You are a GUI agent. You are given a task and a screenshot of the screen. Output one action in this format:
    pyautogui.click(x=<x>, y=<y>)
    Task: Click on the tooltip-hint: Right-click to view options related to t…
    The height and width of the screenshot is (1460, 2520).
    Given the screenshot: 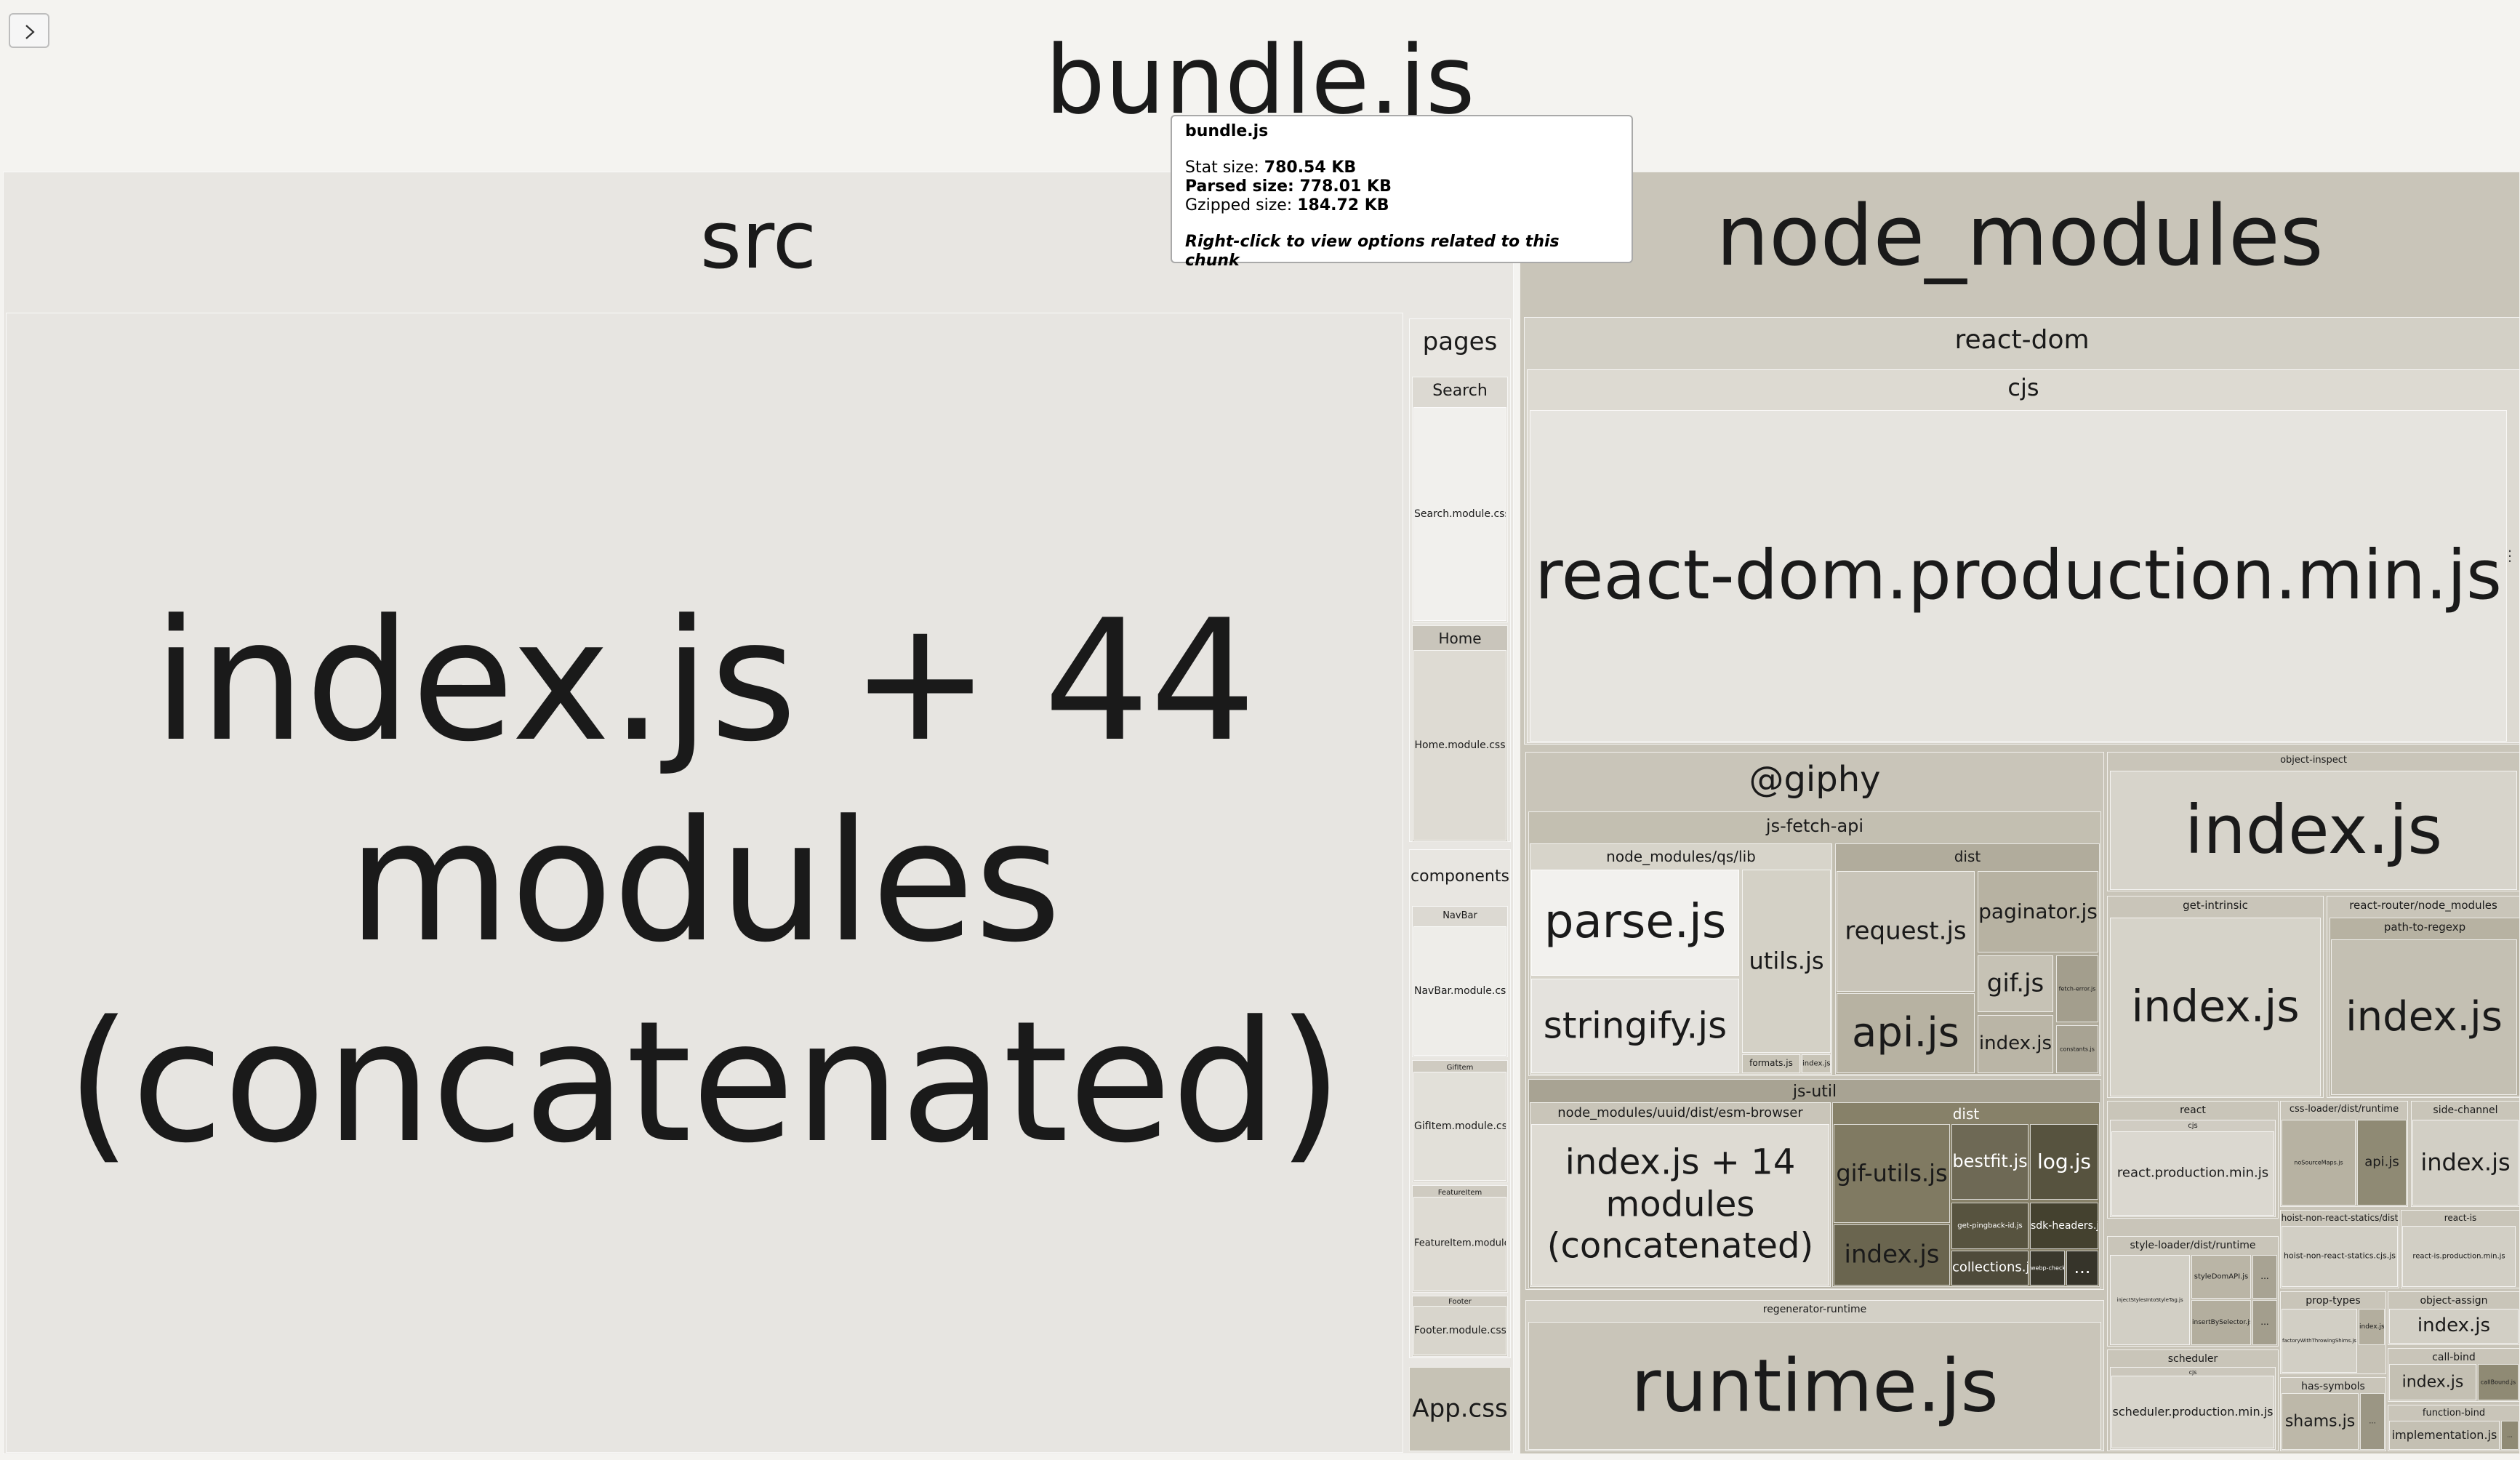 What is the action you would take?
    pyautogui.click(x=1372, y=251)
    